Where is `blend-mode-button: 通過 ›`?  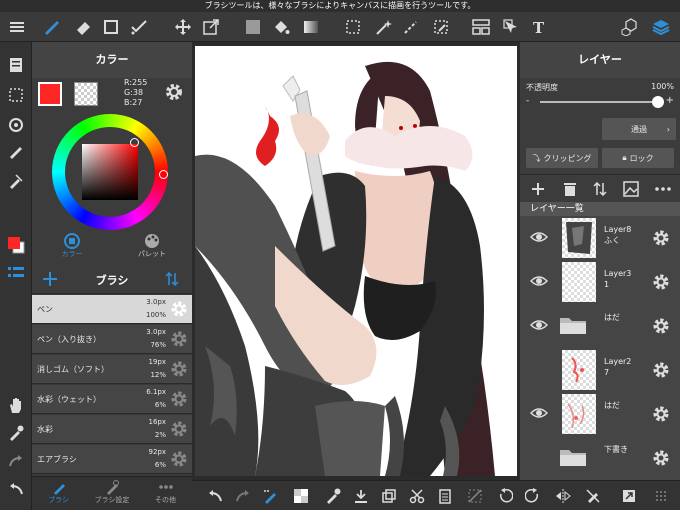
blend-mode-button: 通過 › is located at coordinates (639, 129).